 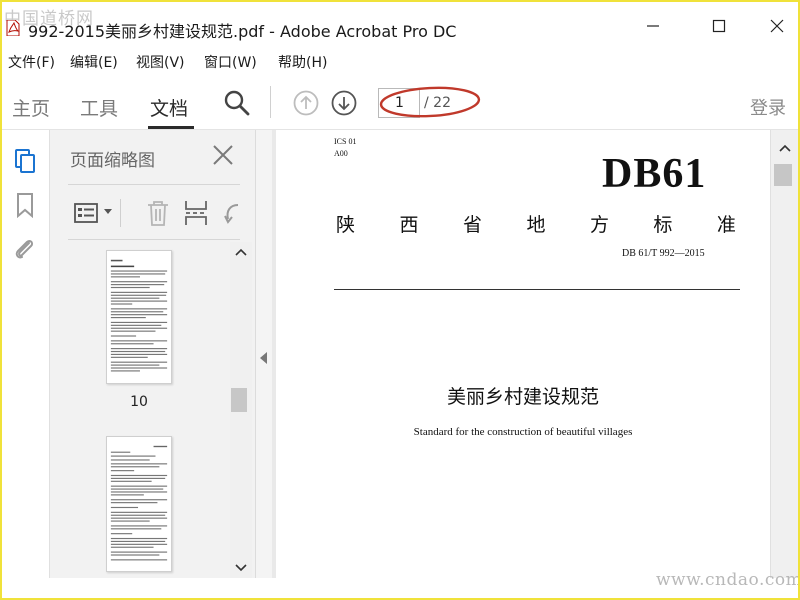 I want to click on heading-char: 标, so click(x=663, y=225).